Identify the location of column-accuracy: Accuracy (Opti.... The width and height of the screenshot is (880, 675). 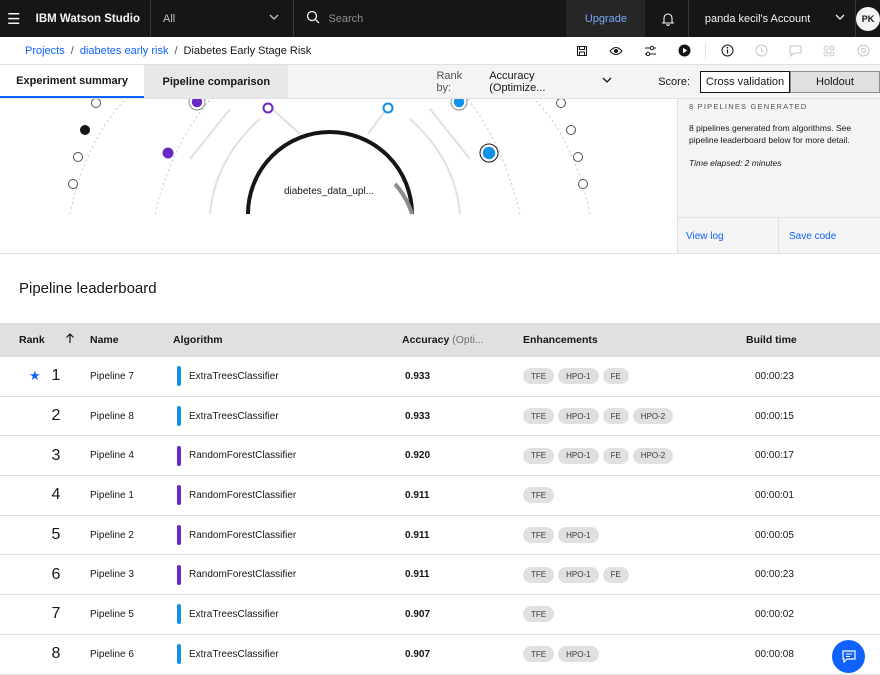
(460, 340).